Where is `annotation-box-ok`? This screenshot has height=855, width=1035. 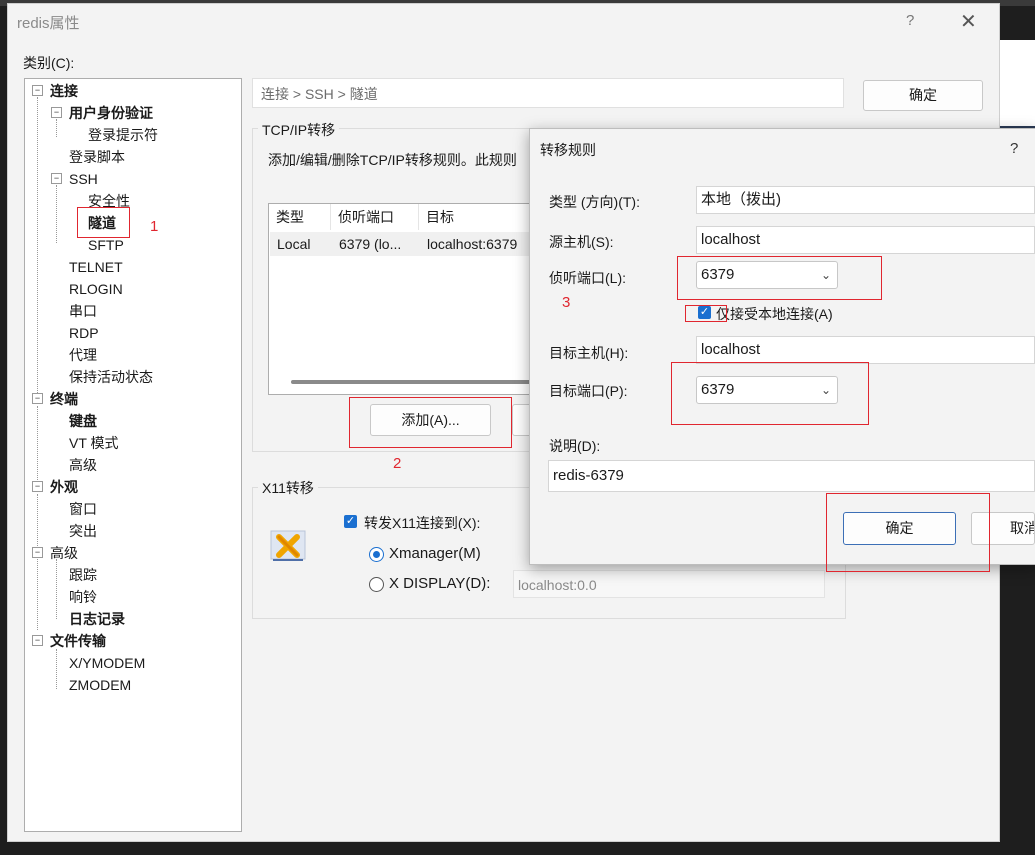
annotation-box-ok is located at coordinates (908, 532).